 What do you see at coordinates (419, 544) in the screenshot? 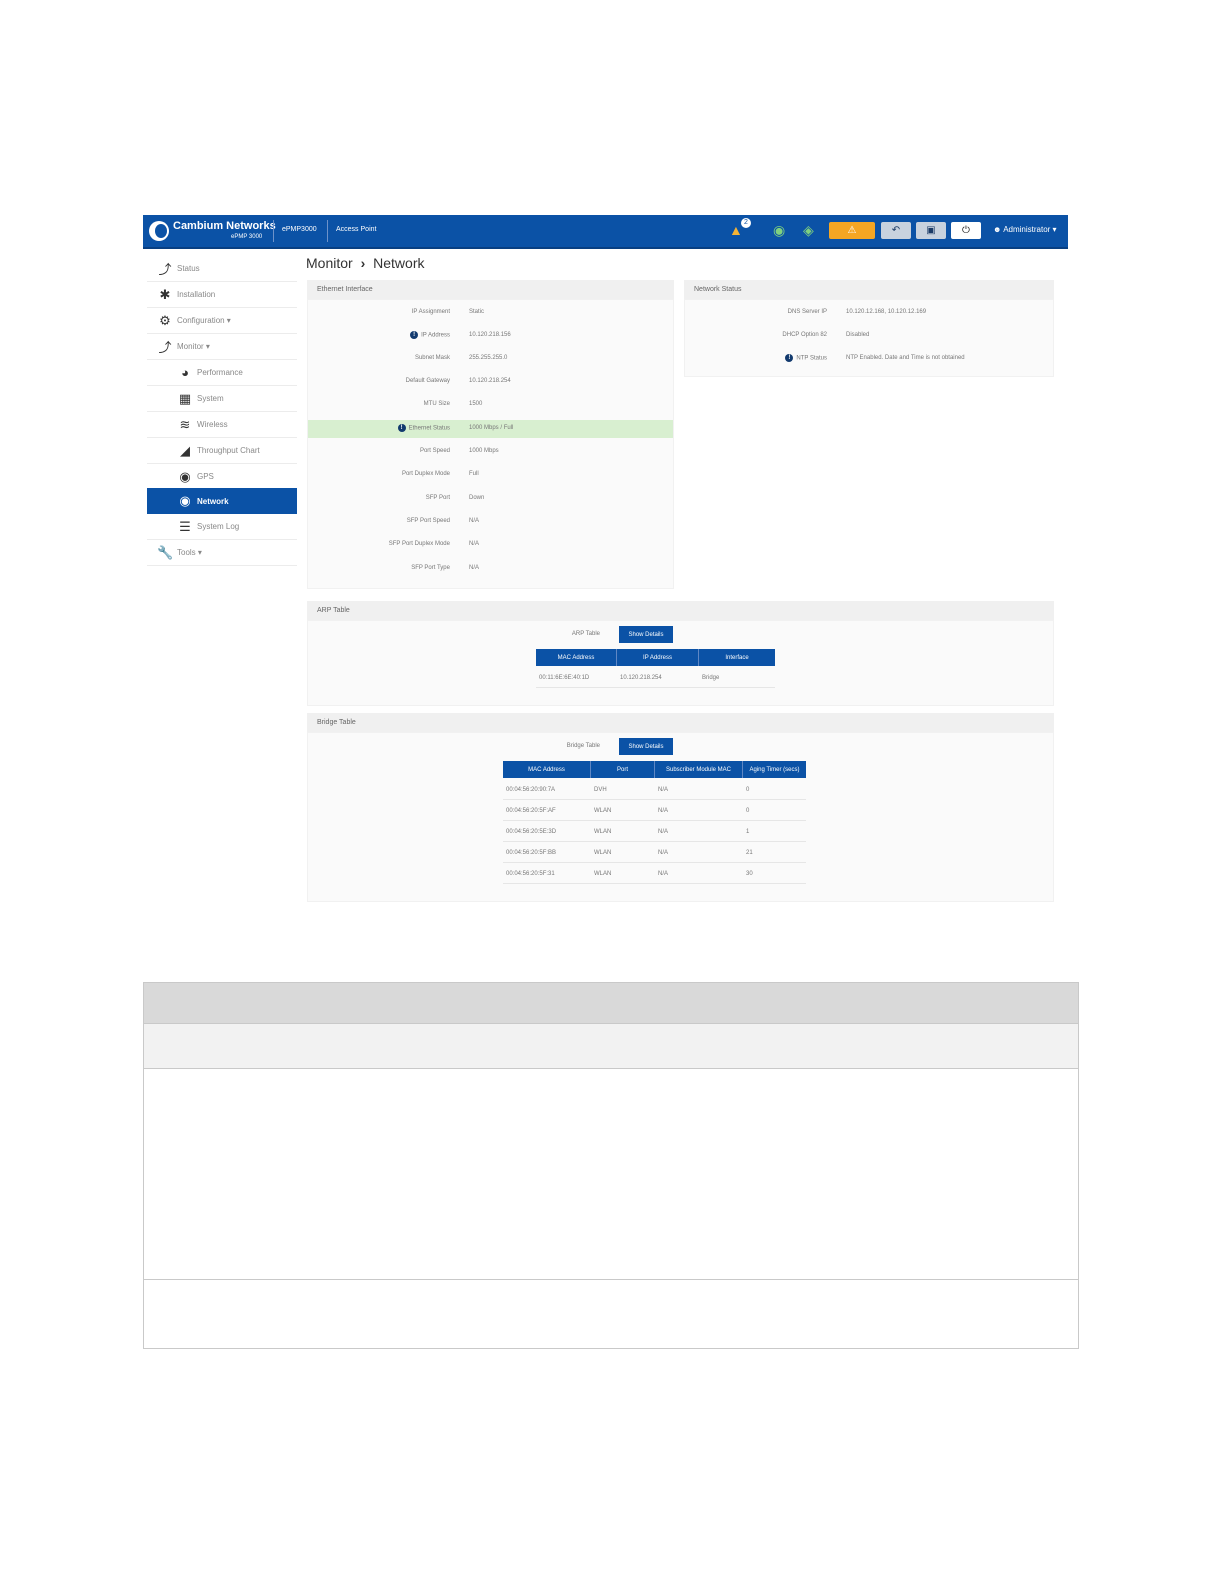
I see `sfp-port-duplex-mode-label: SFP Port Duplex Mode` at bounding box center [419, 544].